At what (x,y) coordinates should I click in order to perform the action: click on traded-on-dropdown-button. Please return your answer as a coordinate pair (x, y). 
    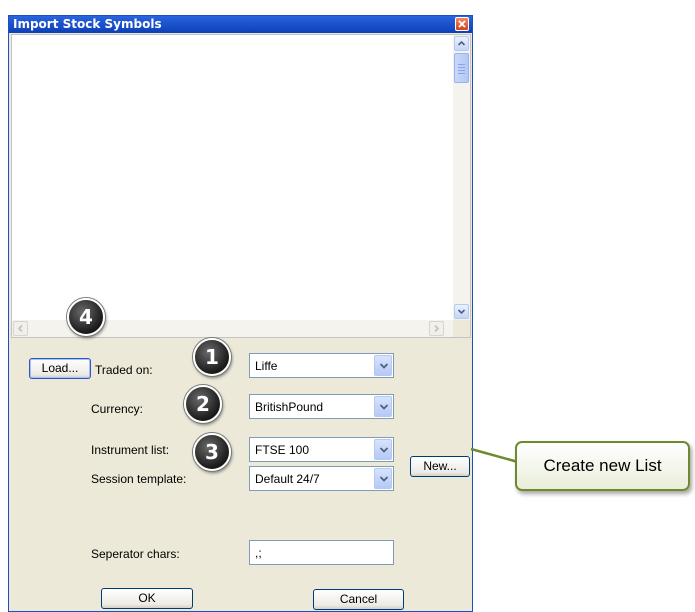
    Looking at the image, I should click on (383, 365).